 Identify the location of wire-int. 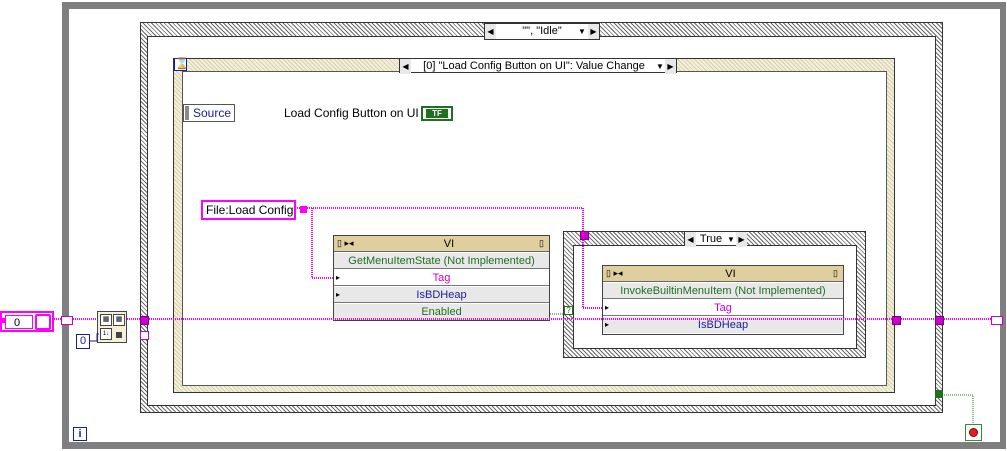
(94, 337).